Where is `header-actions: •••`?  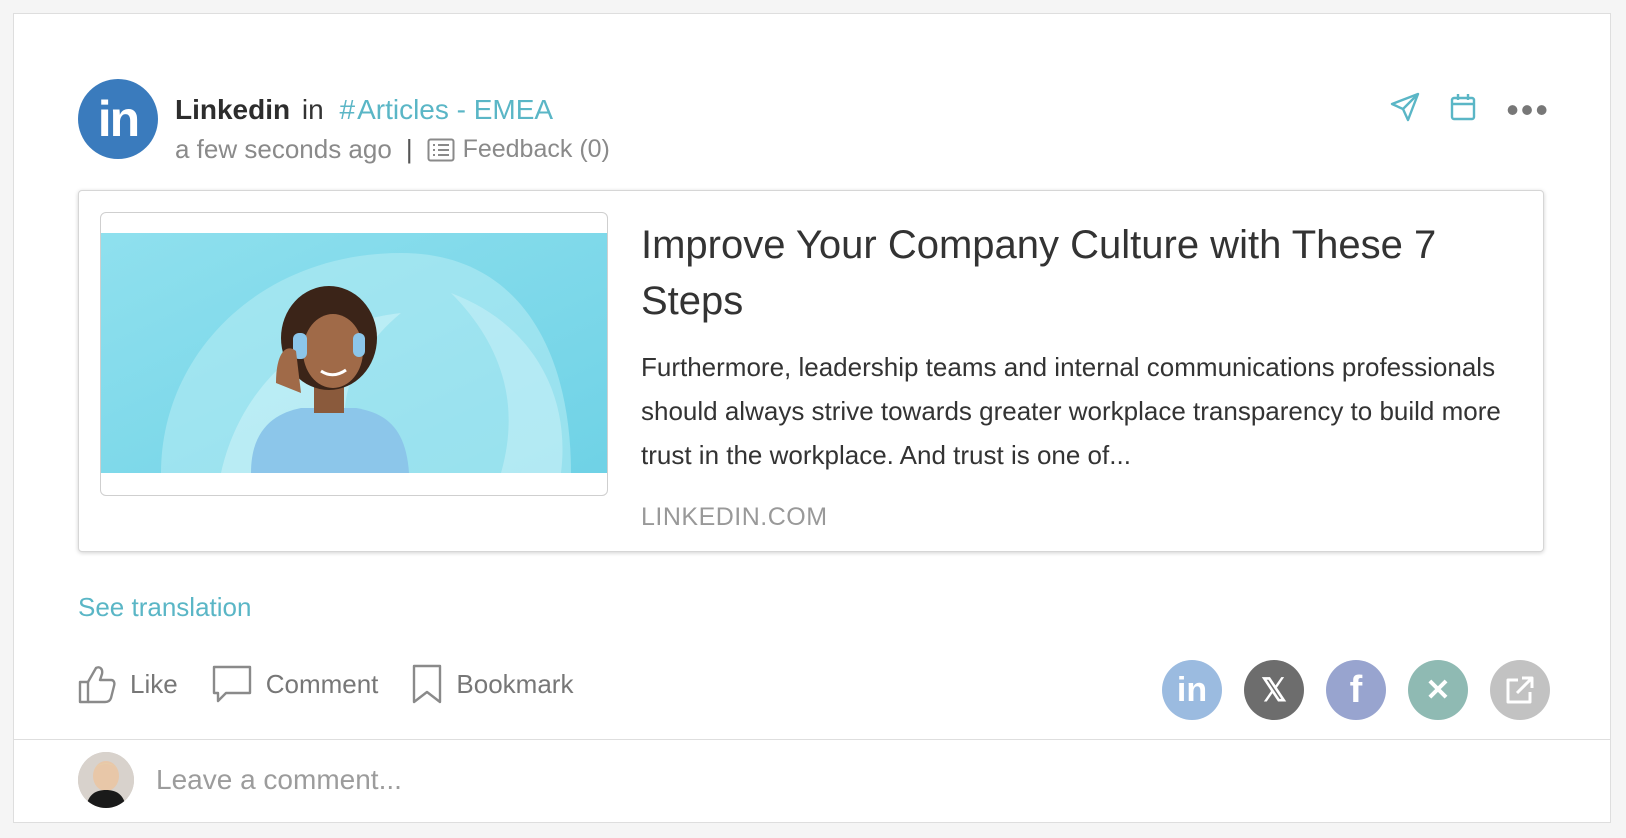 header-actions: ••• is located at coordinates (1470, 110).